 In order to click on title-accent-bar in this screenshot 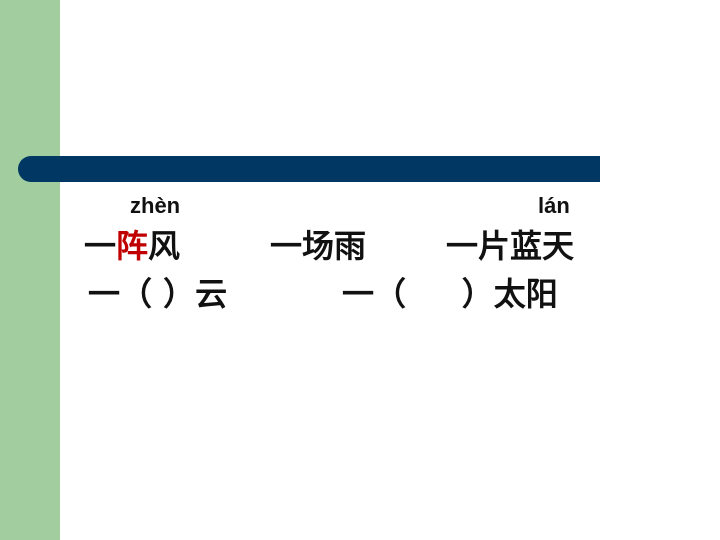, I will do `click(309, 169)`.